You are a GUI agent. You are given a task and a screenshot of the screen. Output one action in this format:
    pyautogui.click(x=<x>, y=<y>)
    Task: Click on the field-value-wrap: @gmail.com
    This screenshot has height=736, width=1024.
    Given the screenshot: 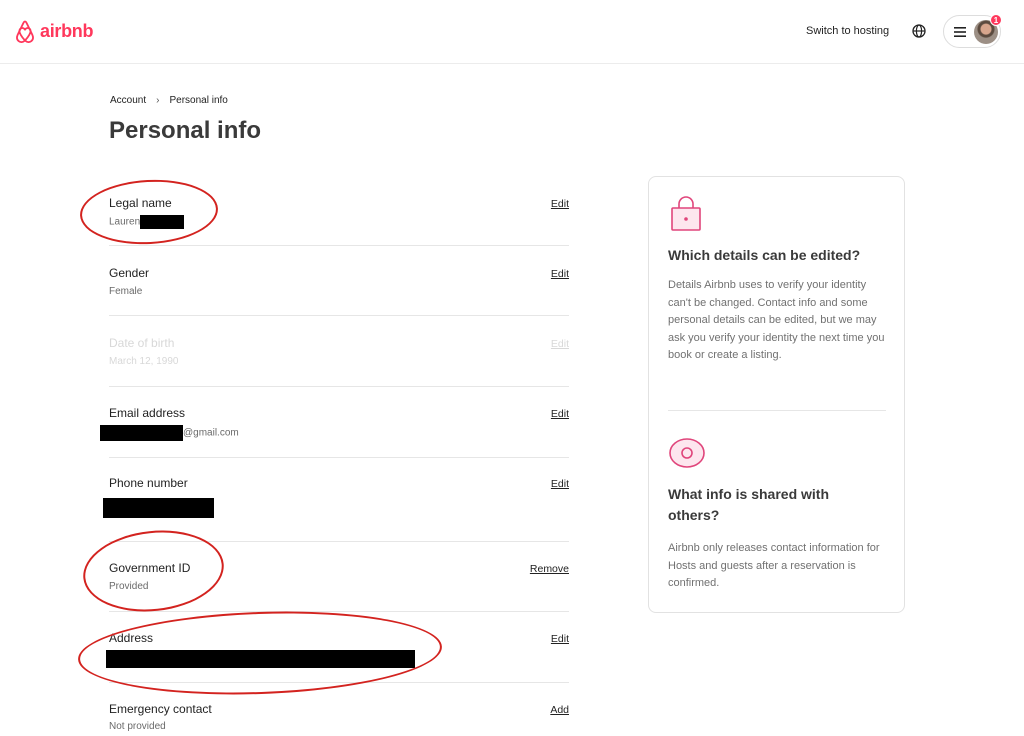 What is the action you would take?
    pyautogui.click(x=334, y=433)
    